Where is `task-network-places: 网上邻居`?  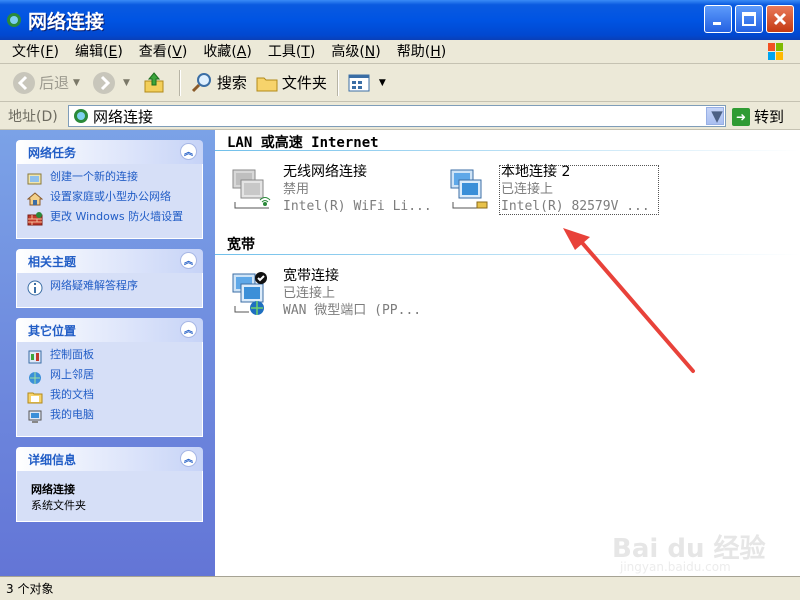
task-network-places: 网上邻居 is located at coordinates (110, 376).